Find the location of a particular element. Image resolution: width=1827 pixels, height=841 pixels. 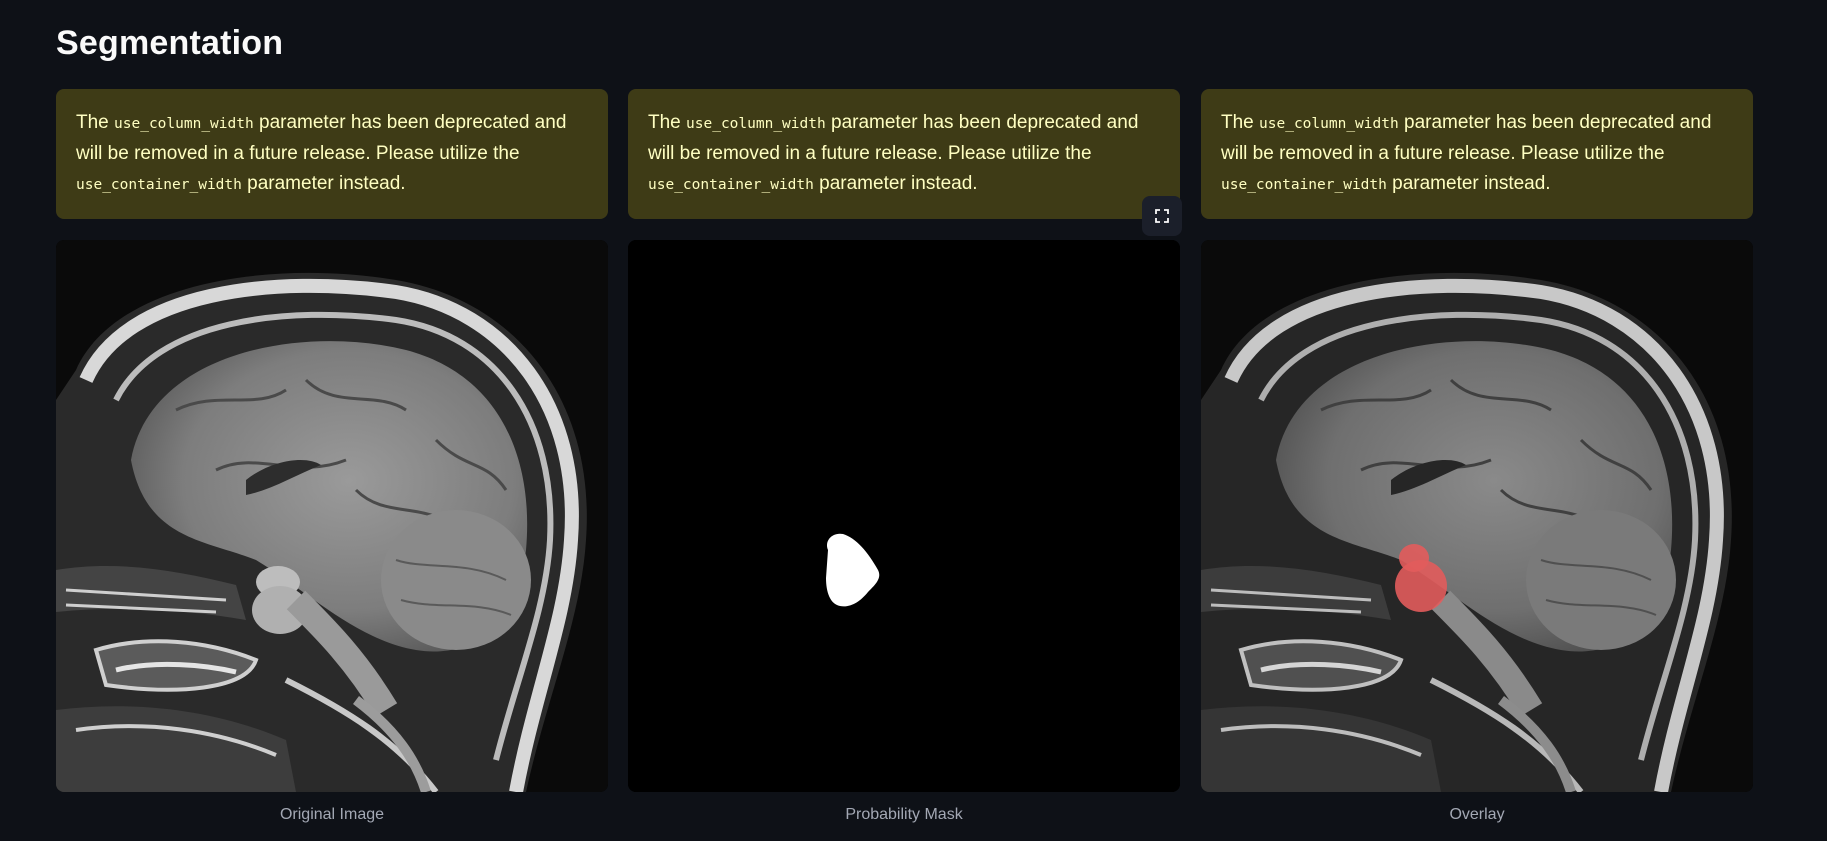

fullscreen-button is located at coordinates (1162, 216).